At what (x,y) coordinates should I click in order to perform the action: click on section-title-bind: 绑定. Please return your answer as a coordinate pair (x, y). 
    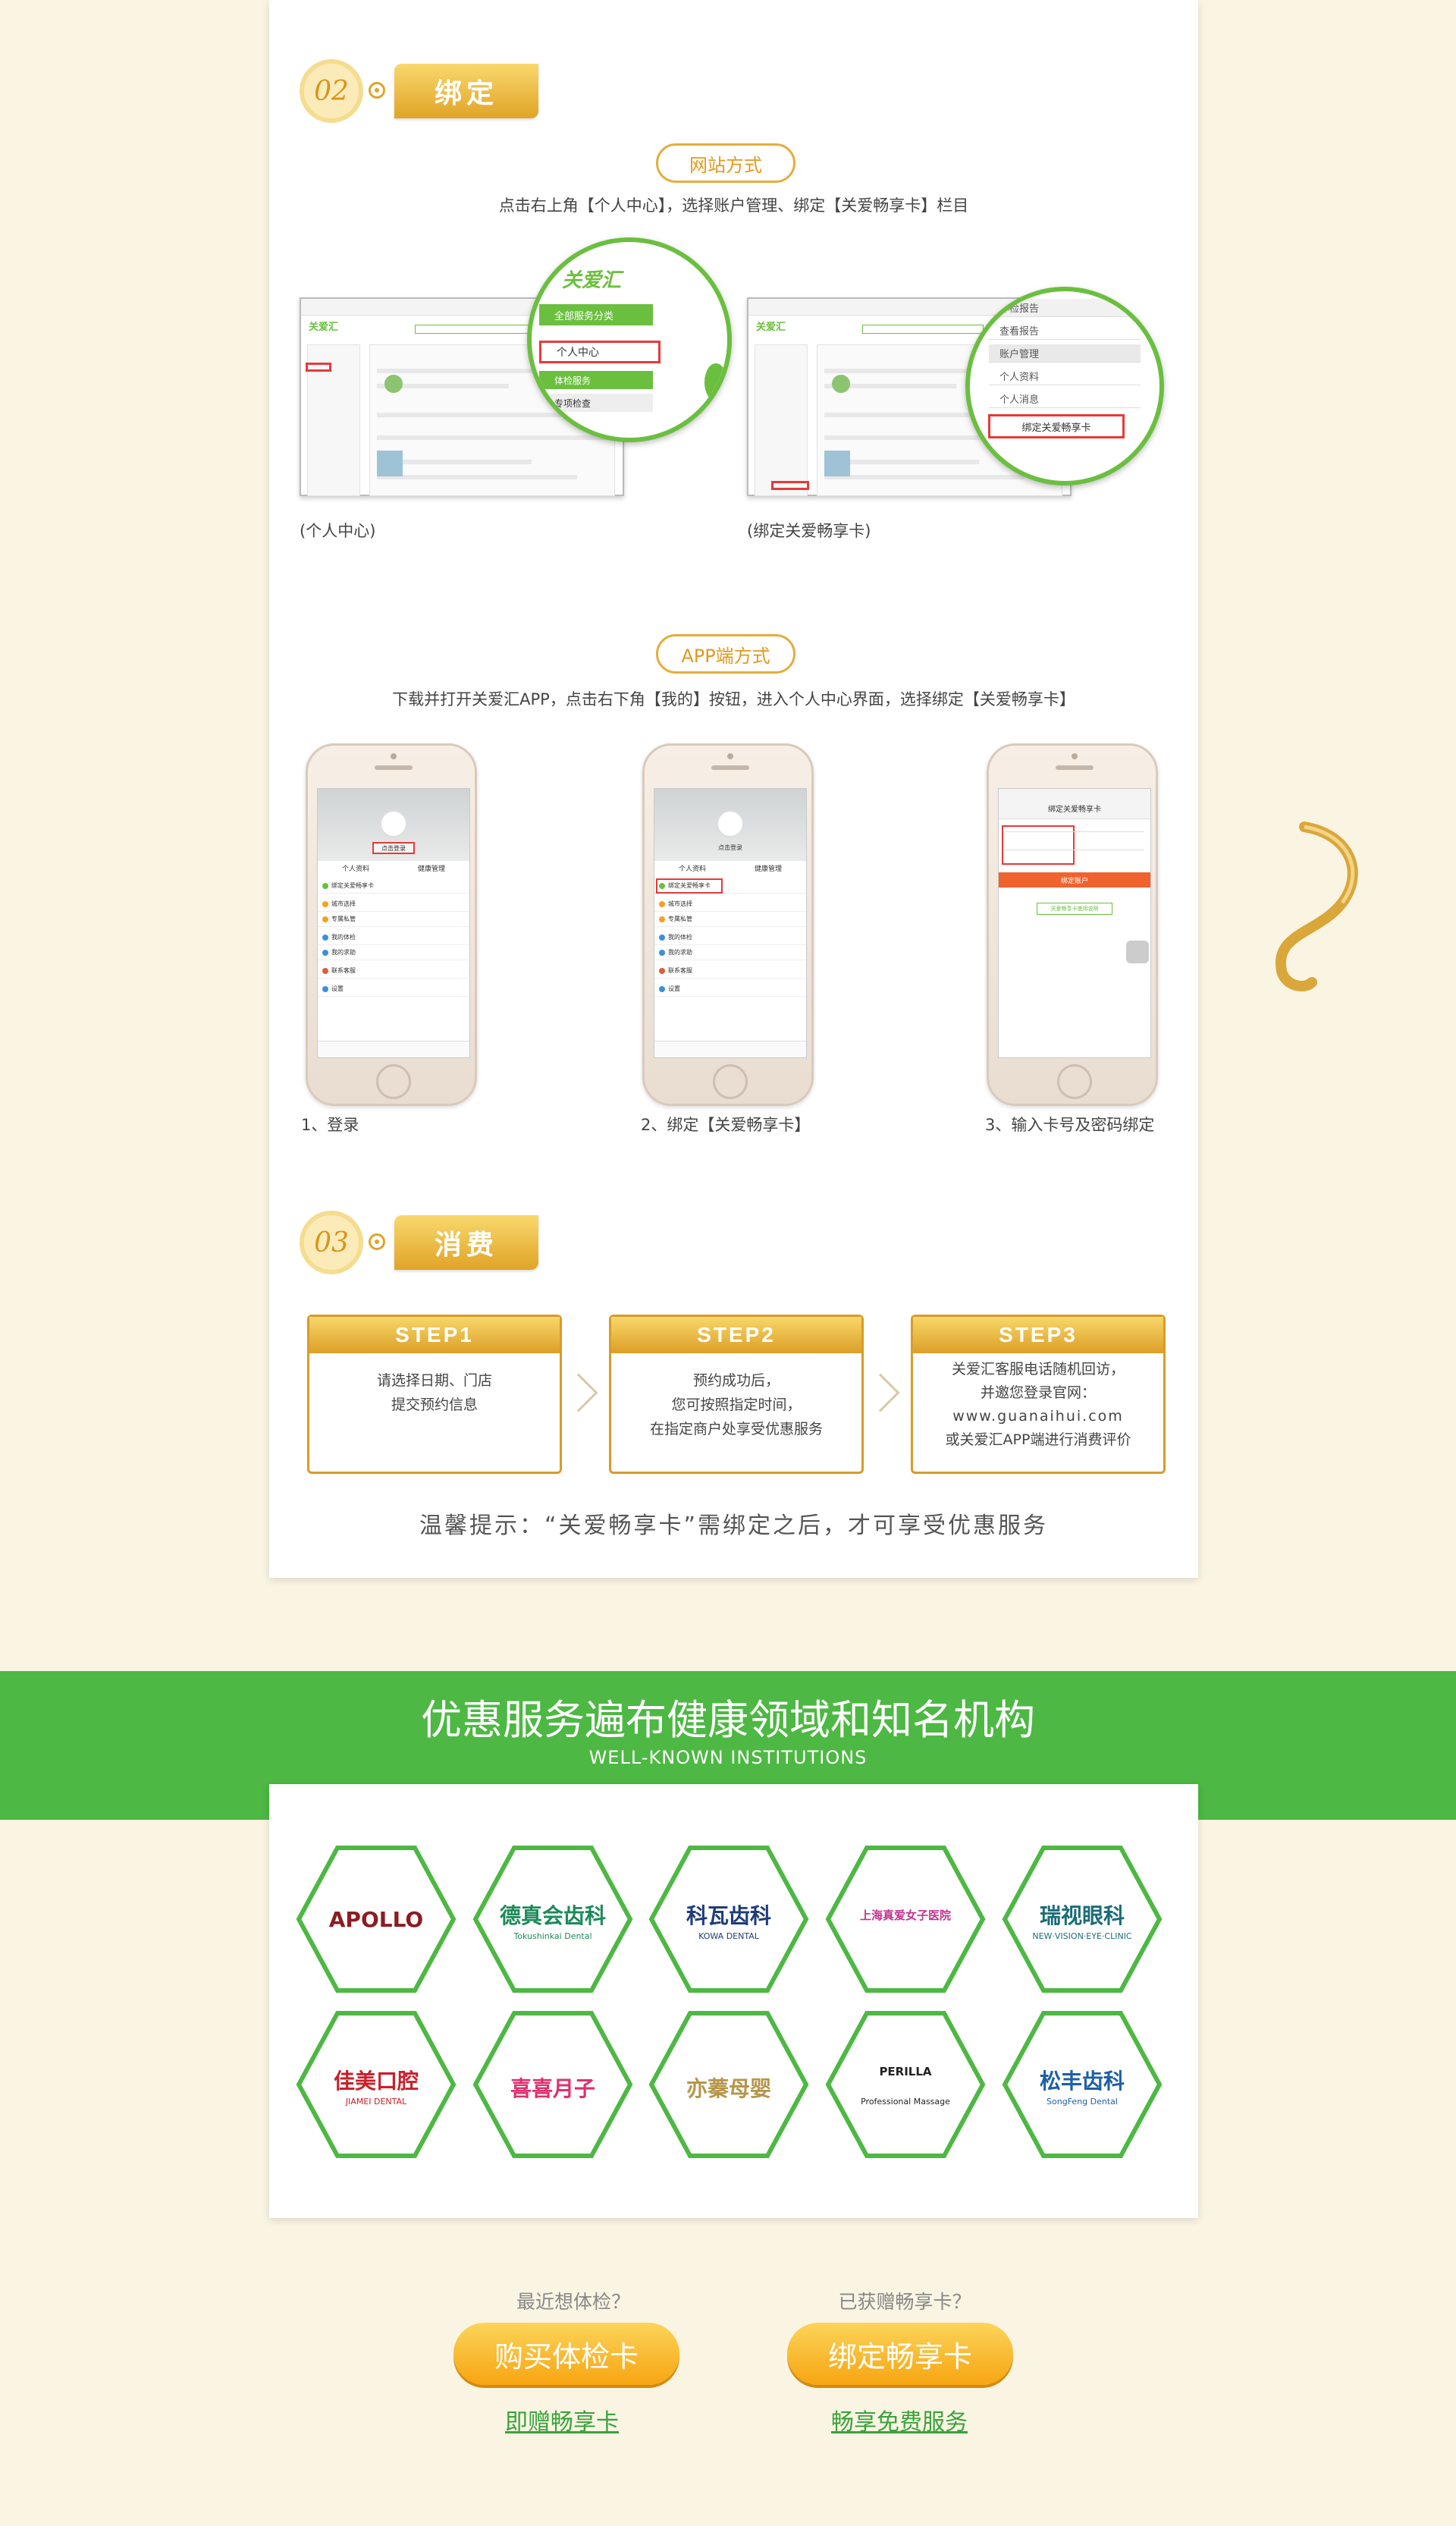
    Looking at the image, I should click on (466, 91).